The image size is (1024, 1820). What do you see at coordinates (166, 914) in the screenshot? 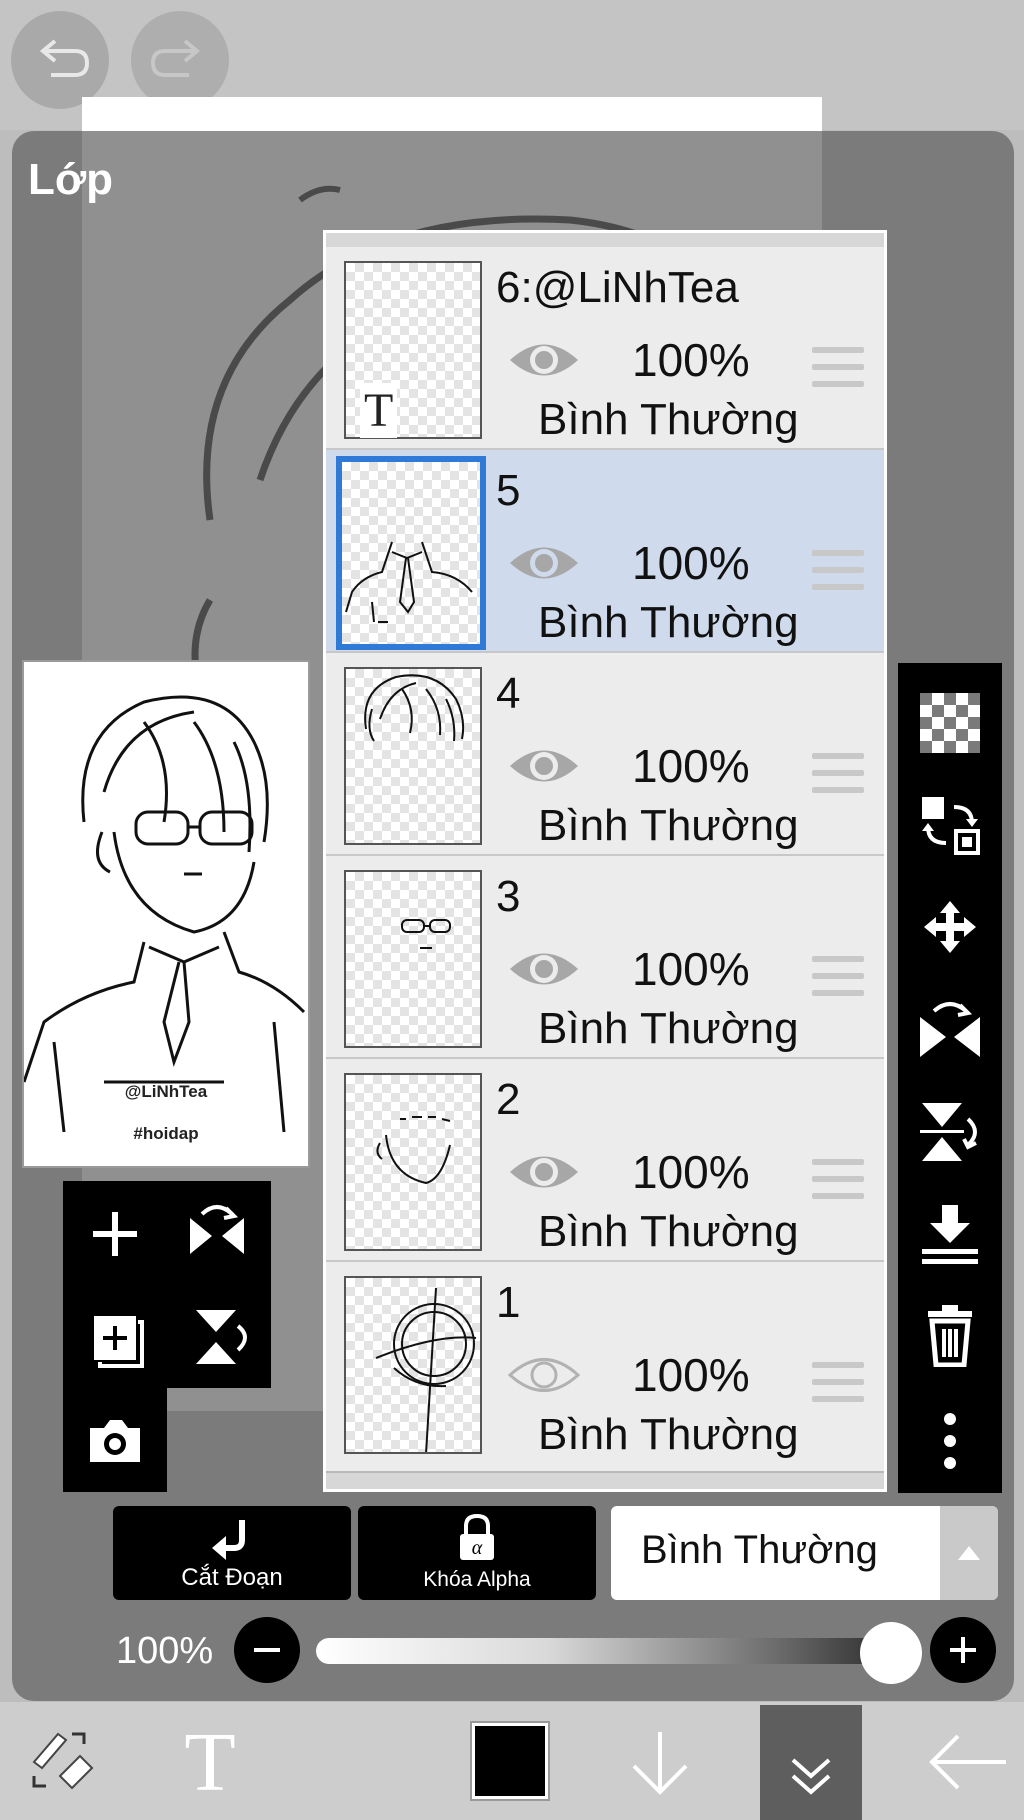
I see `canvas-preview: @LiNhTea #hoidap` at bounding box center [166, 914].